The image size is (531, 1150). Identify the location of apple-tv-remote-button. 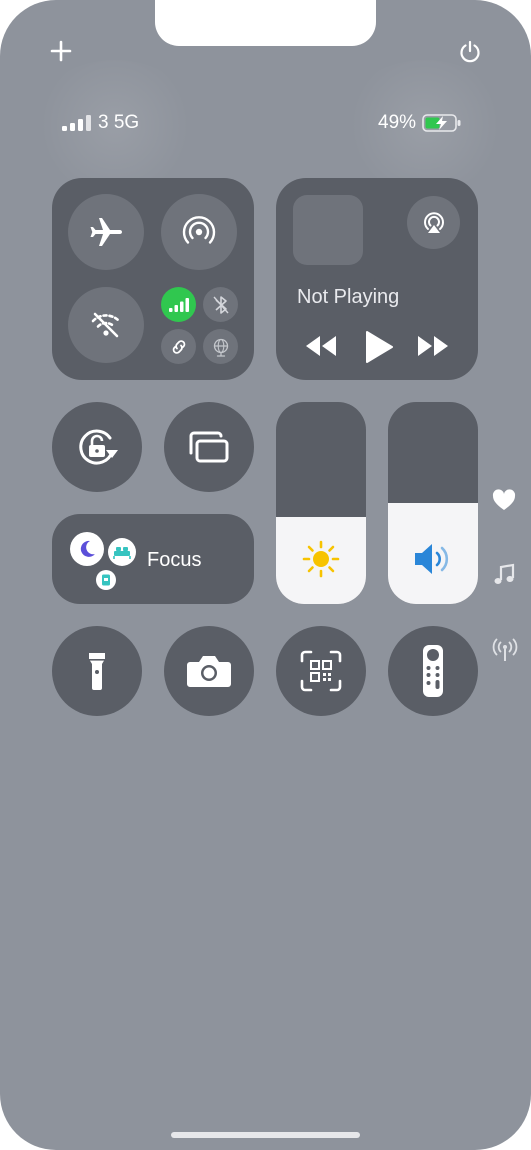
(433, 671).